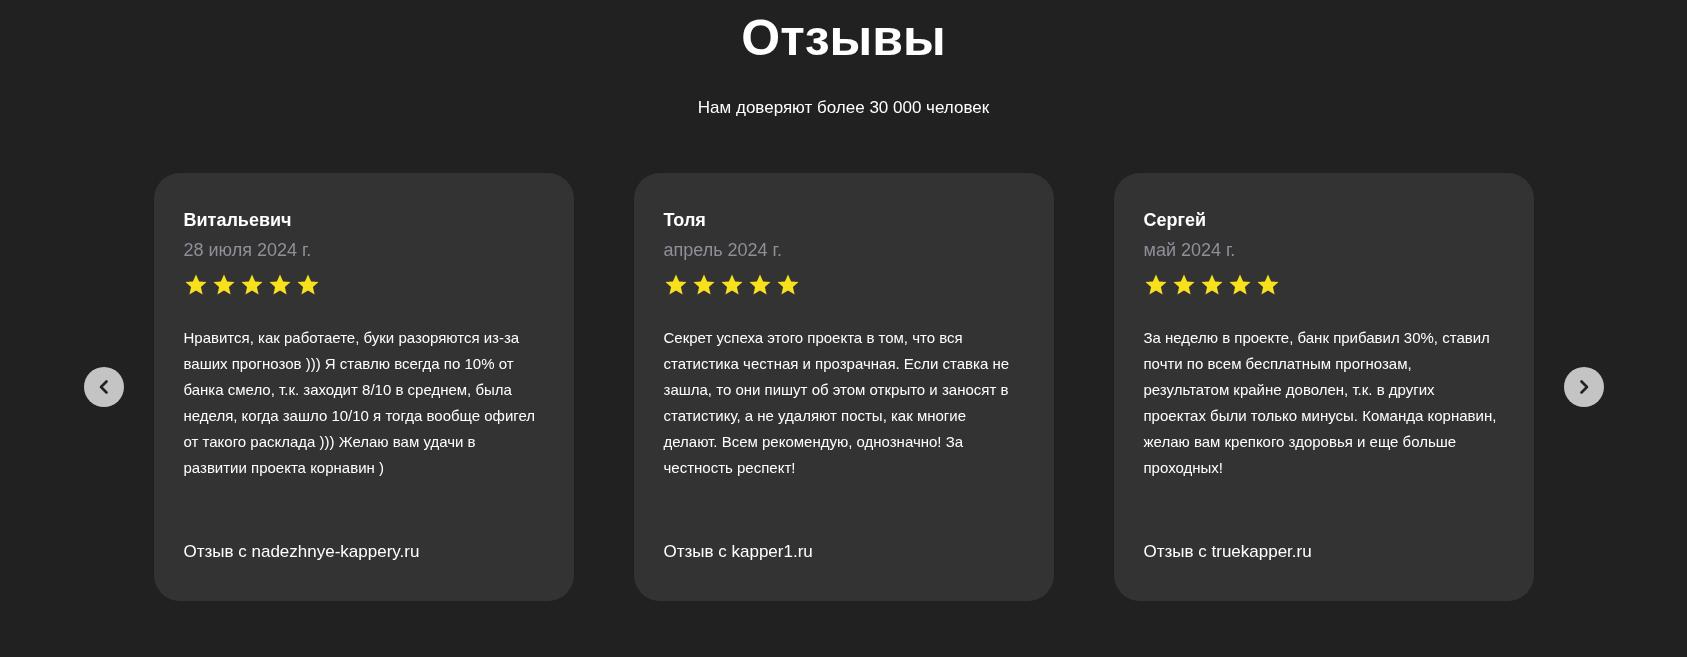 This screenshot has width=1687, height=657. Describe the element at coordinates (103, 387) in the screenshot. I see `previous-button` at that location.